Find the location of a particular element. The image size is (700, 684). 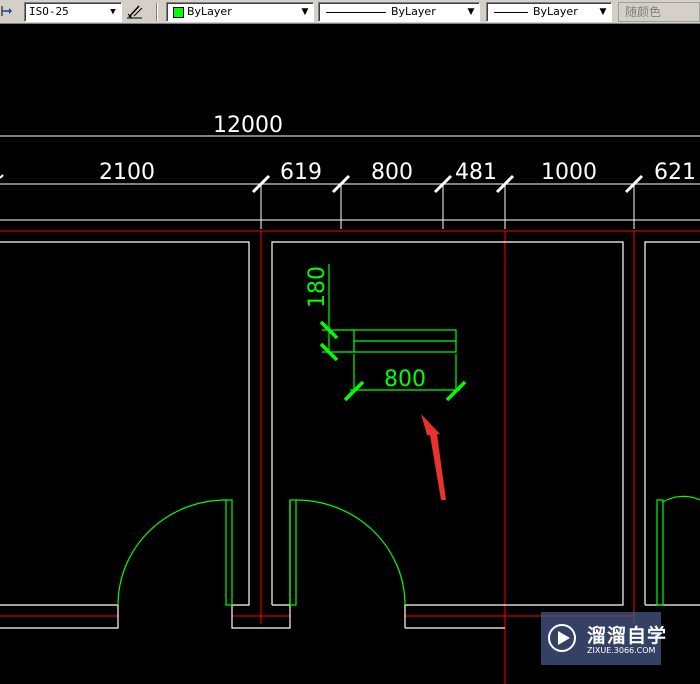

lineweight-dropdown: ByLayer ▼ is located at coordinates (549, 12).